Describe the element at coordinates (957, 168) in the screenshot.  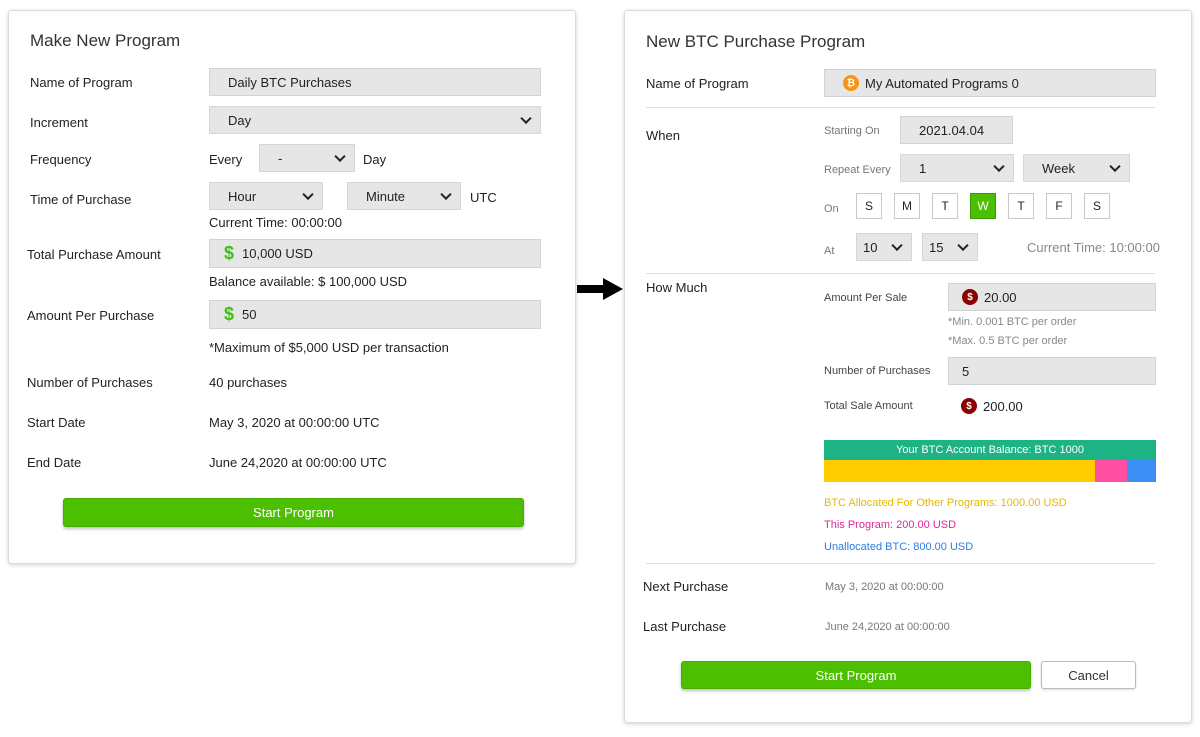
I see `repeat-every-select: 1` at that location.